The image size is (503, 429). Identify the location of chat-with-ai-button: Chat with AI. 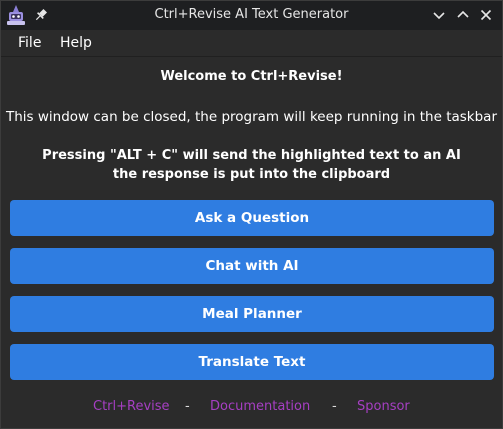
(252, 266).